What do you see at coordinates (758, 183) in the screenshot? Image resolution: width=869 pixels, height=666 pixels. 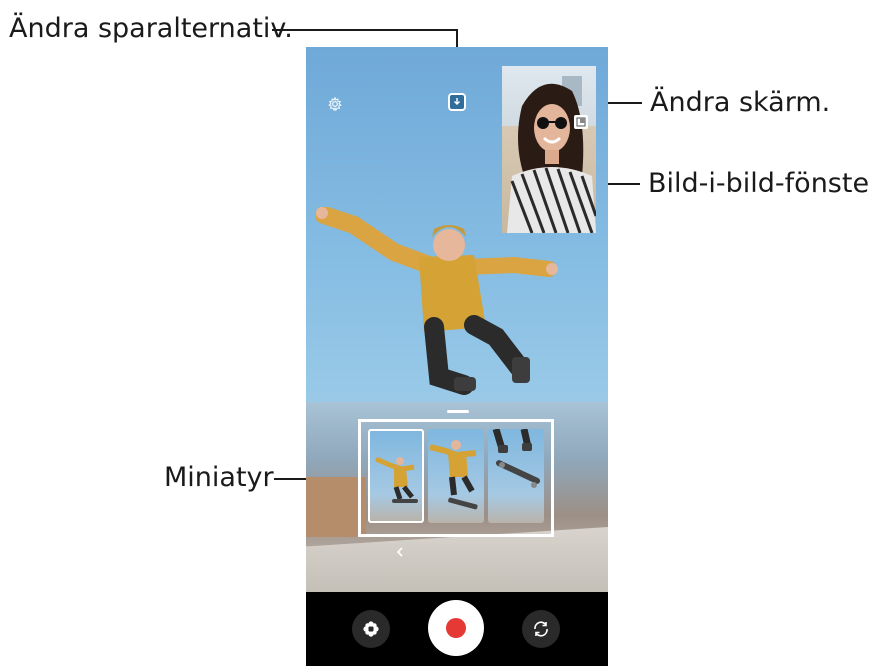 I see `pip-window-callout: Bild-i-bild-fönster` at bounding box center [758, 183].